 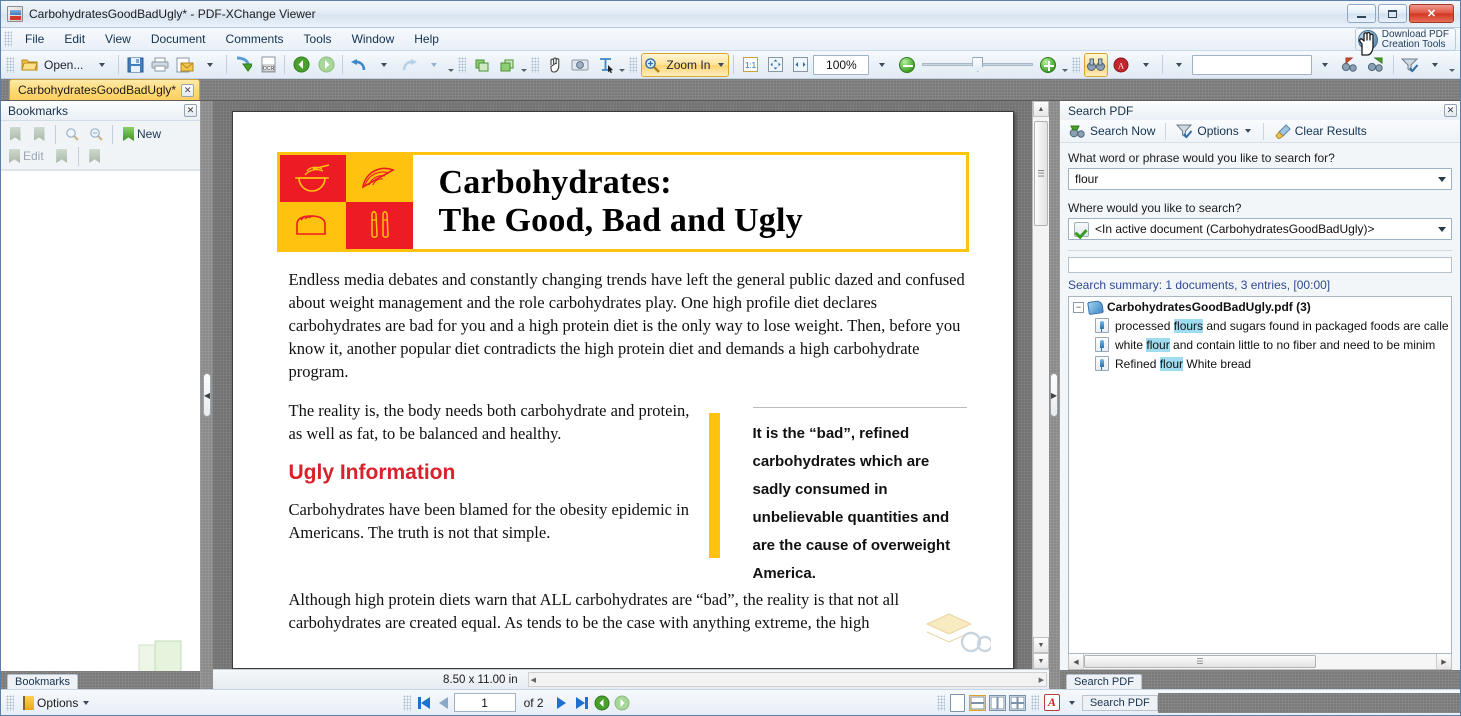 What do you see at coordinates (998, 703) in the screenshot?
I see `two-page-layout-button` at bounding box center [998, 703].